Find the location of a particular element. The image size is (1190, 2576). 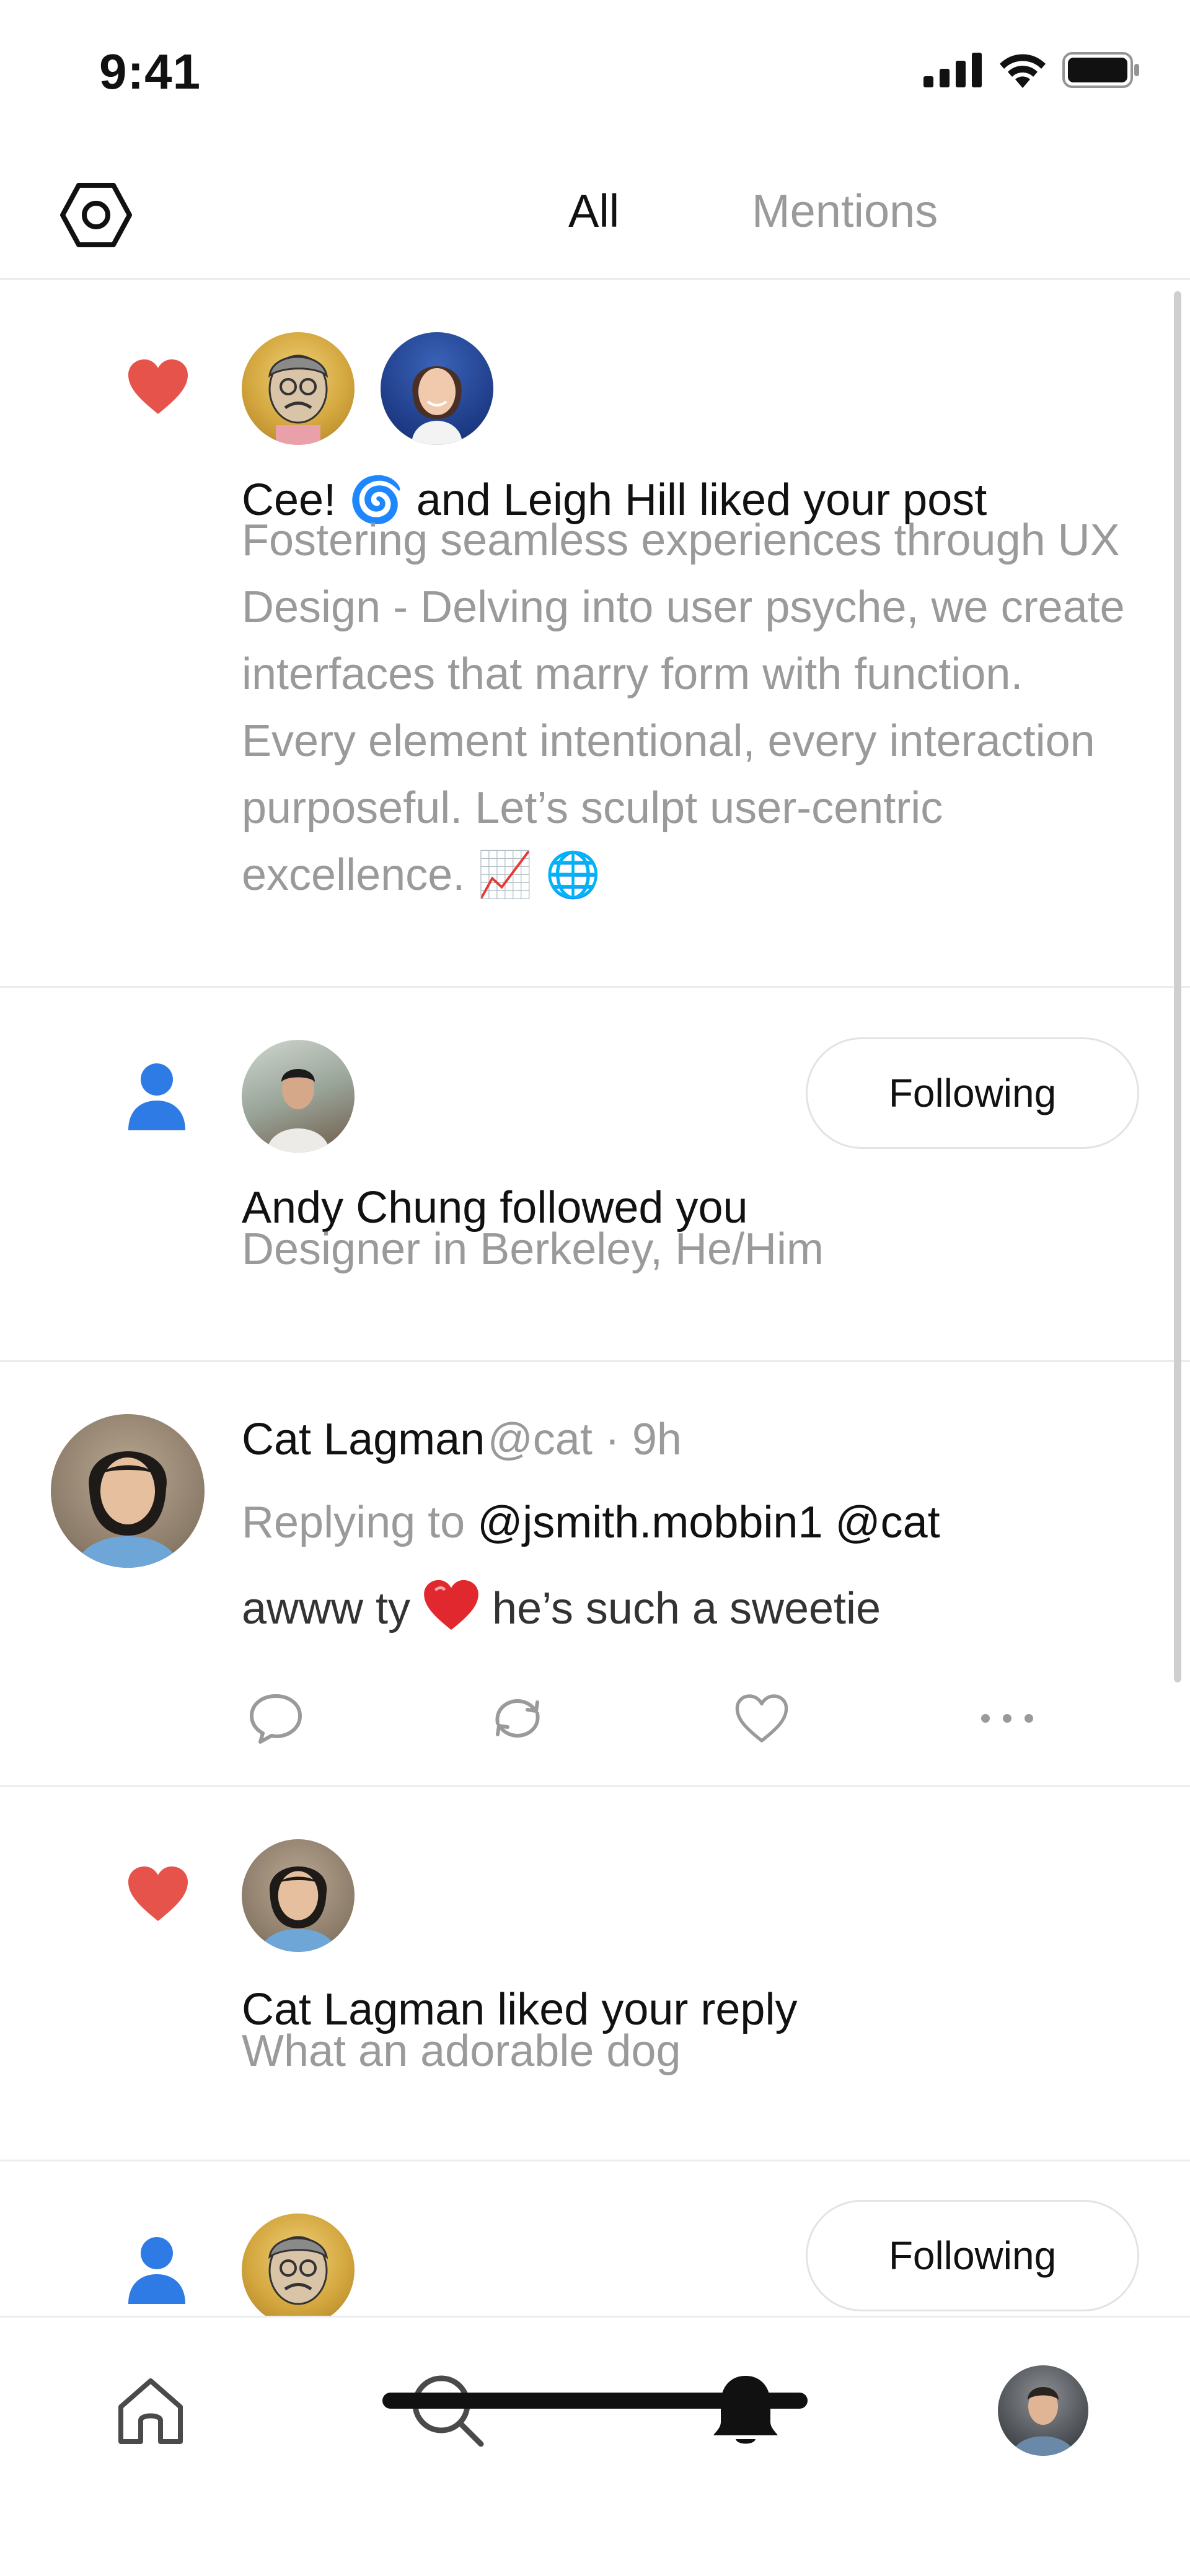

avatar-leigh-hill is located at coordinates (437, 389).